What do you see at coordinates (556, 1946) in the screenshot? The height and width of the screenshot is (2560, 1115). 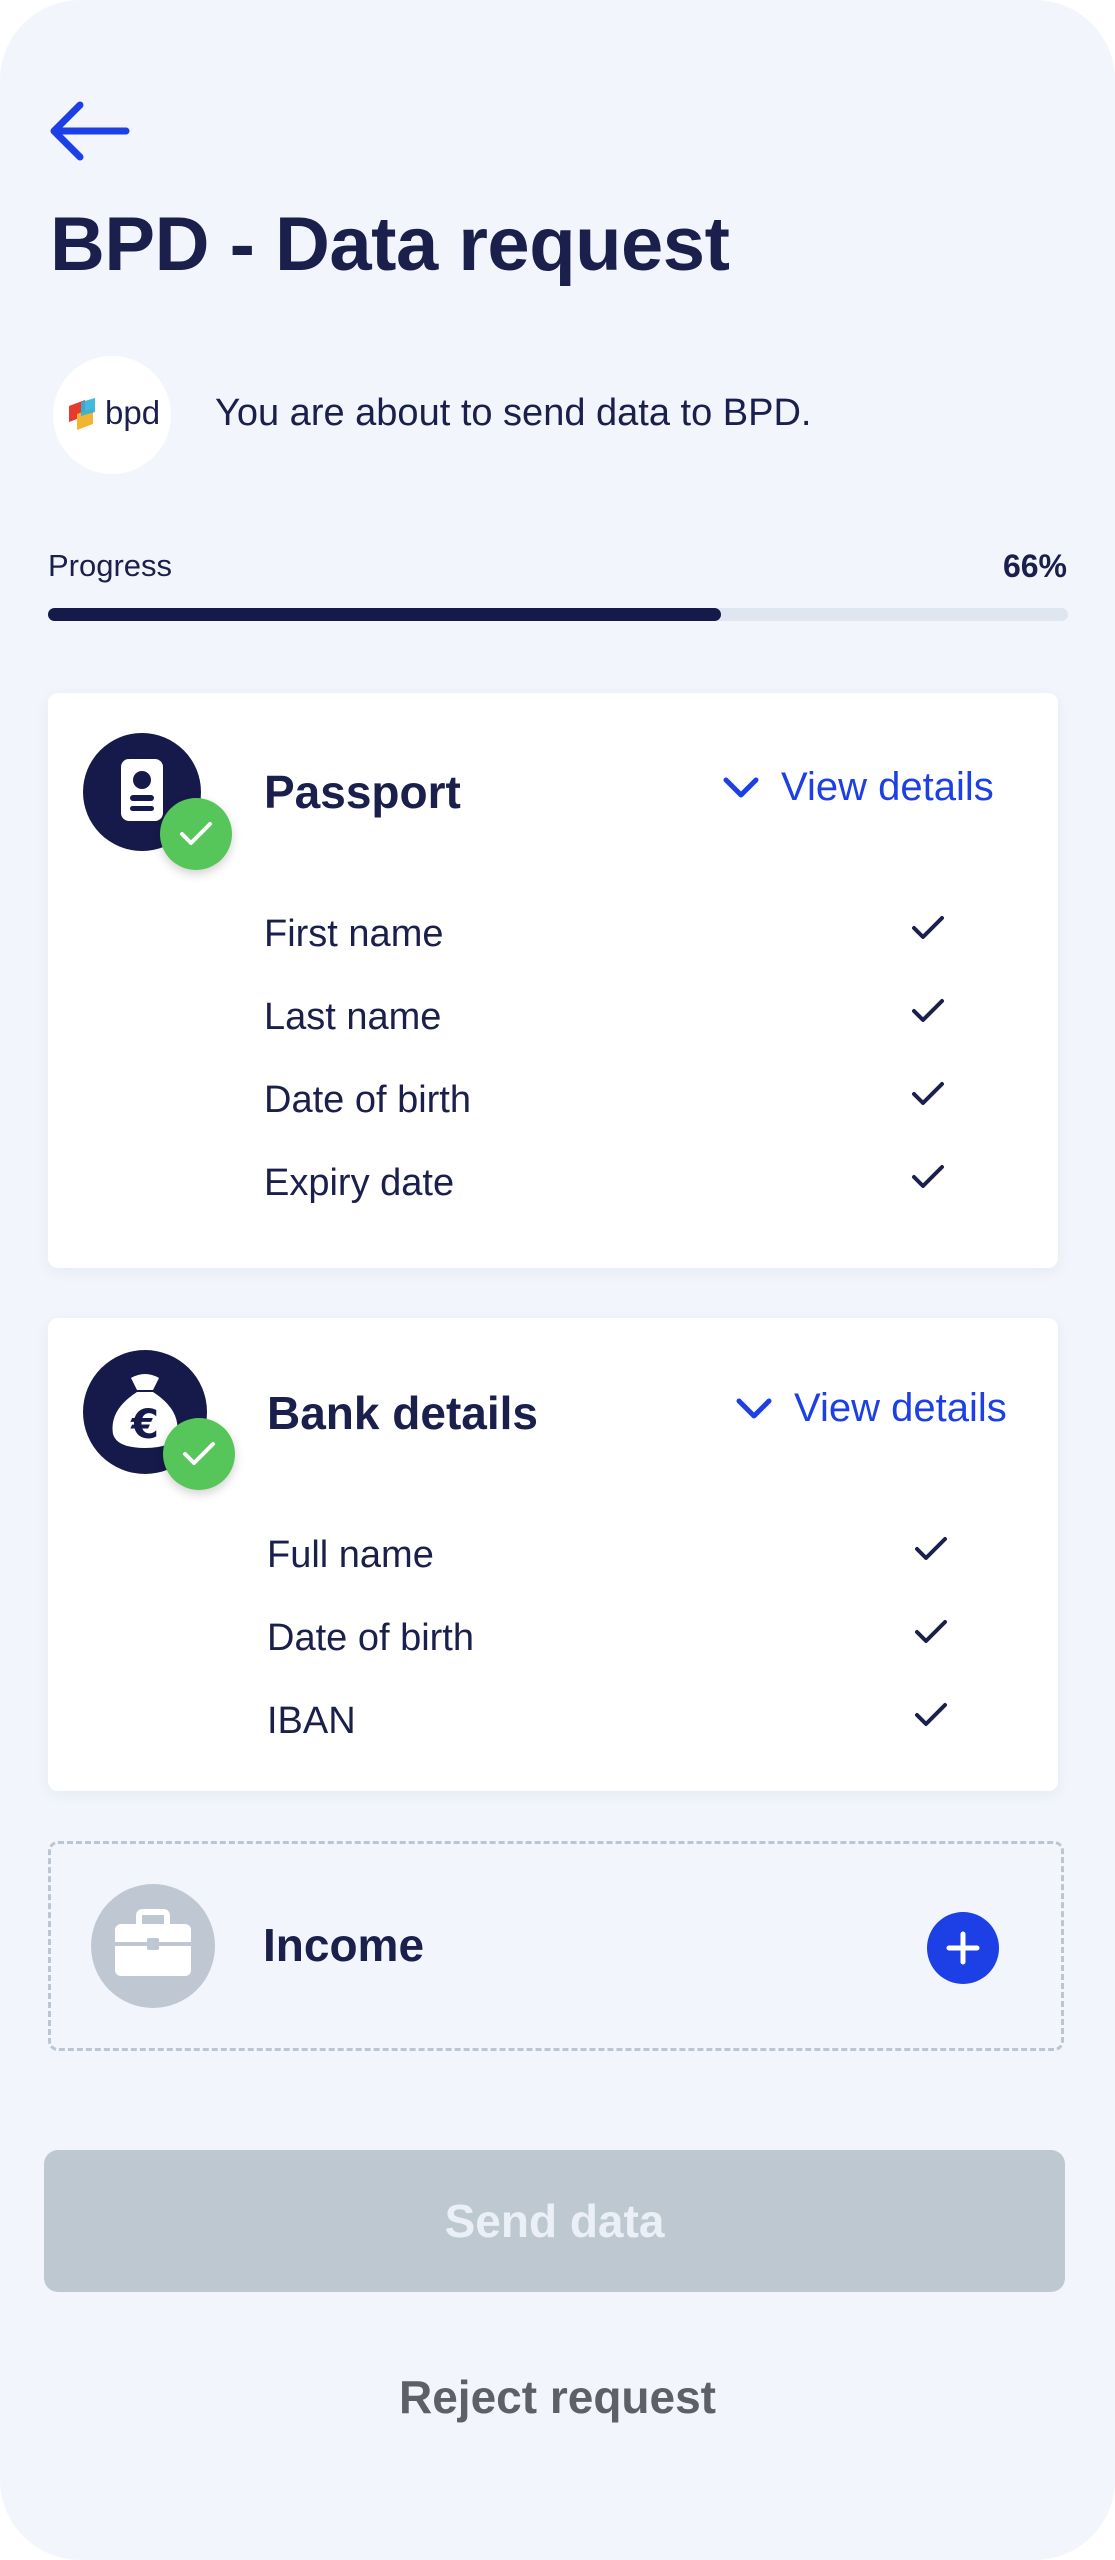 I see `income-card: Income` at bounding box center [556, 1946].